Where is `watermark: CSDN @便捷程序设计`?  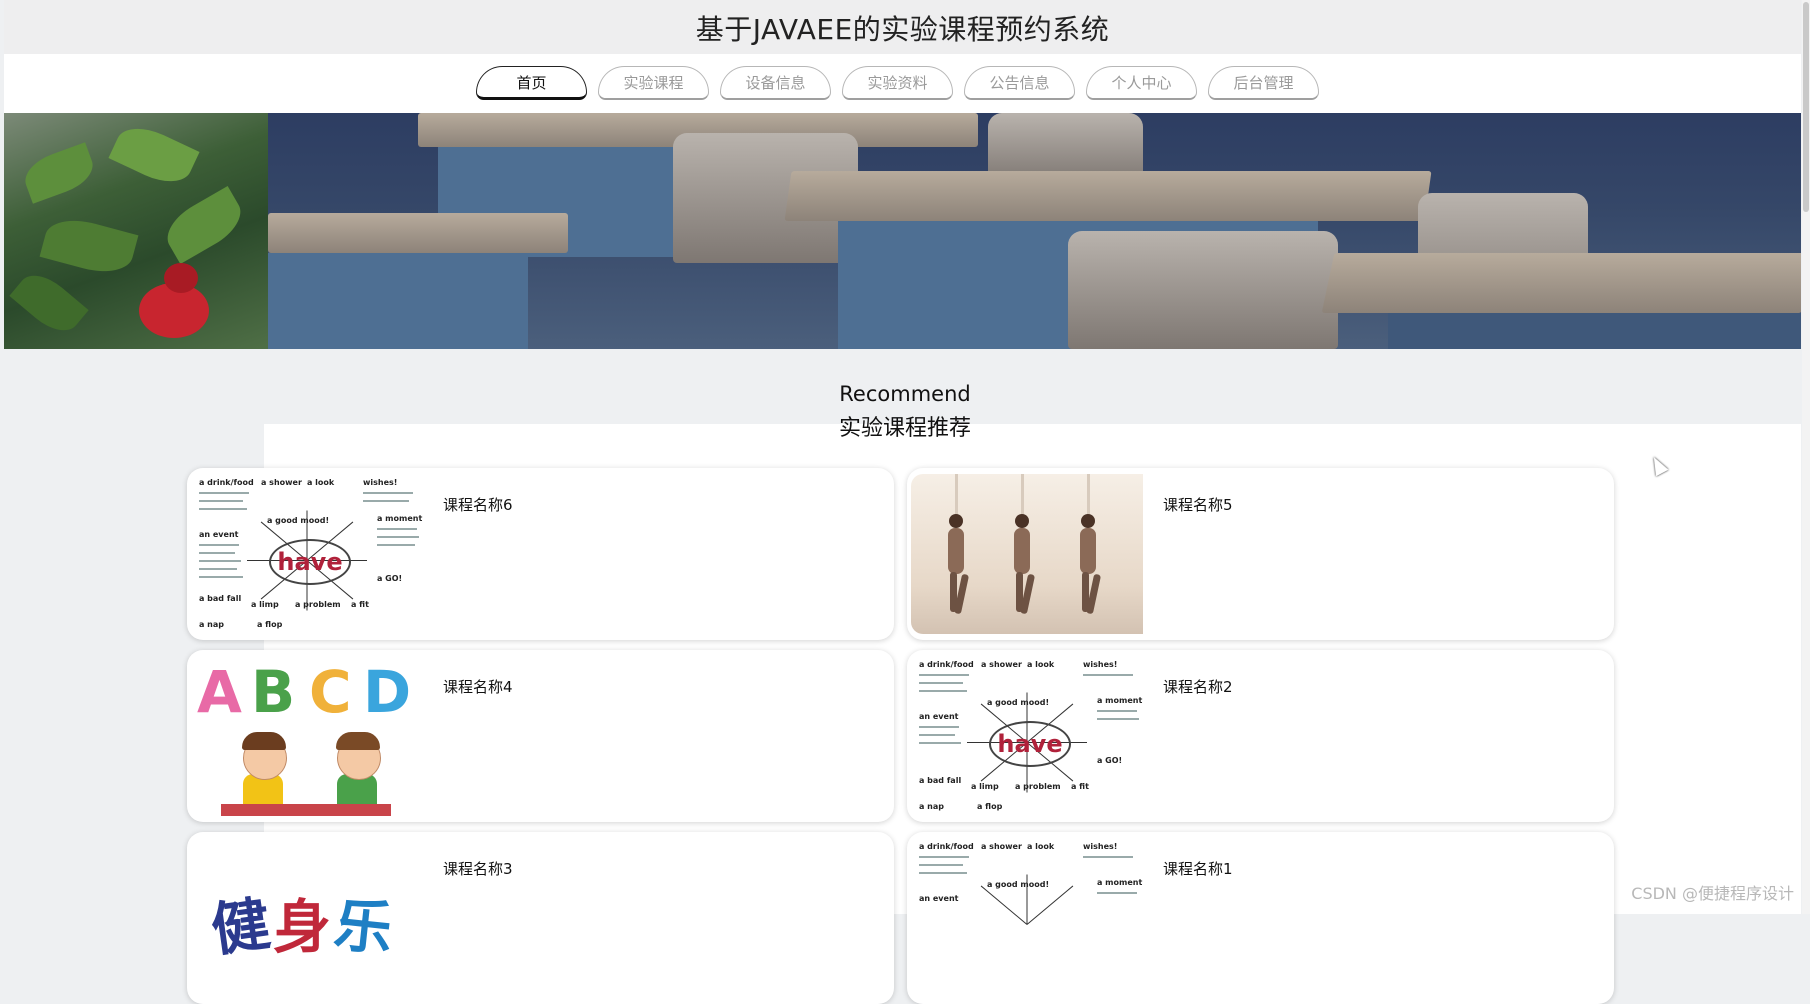
watermark: CSDN @便捷程序设计 is located at coordinates (1712, 893).